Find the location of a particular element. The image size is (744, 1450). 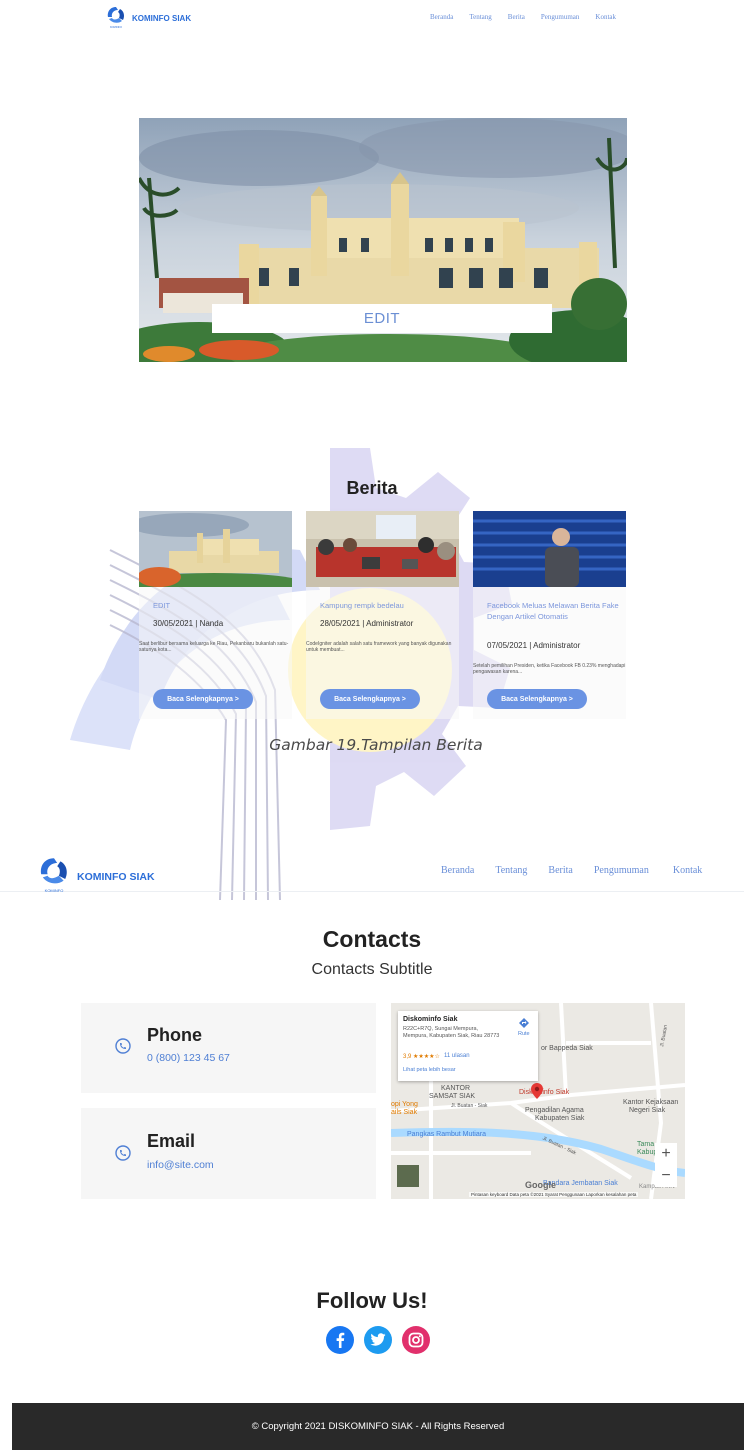

map-label-taman: Tama is located at coordinates (646, 1144).